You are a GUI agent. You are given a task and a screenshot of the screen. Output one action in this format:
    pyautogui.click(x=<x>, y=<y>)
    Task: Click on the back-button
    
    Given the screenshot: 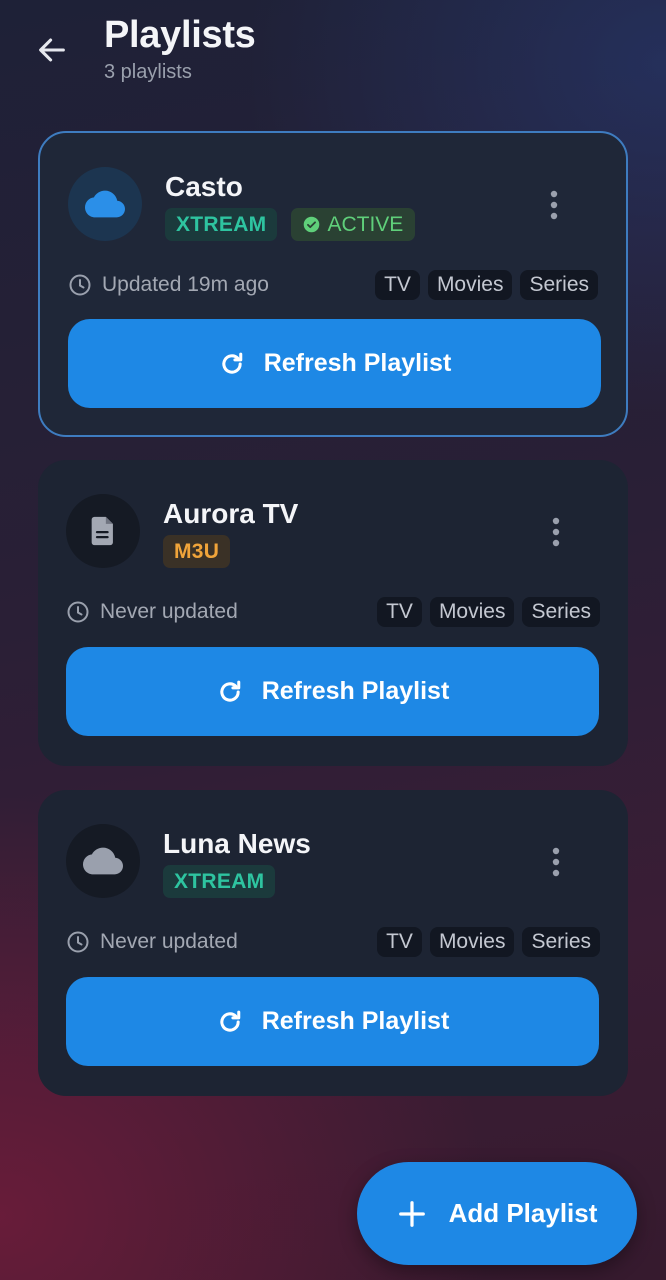 What is the action you would take?
    pyautogui.click(x=52, y=50)
    